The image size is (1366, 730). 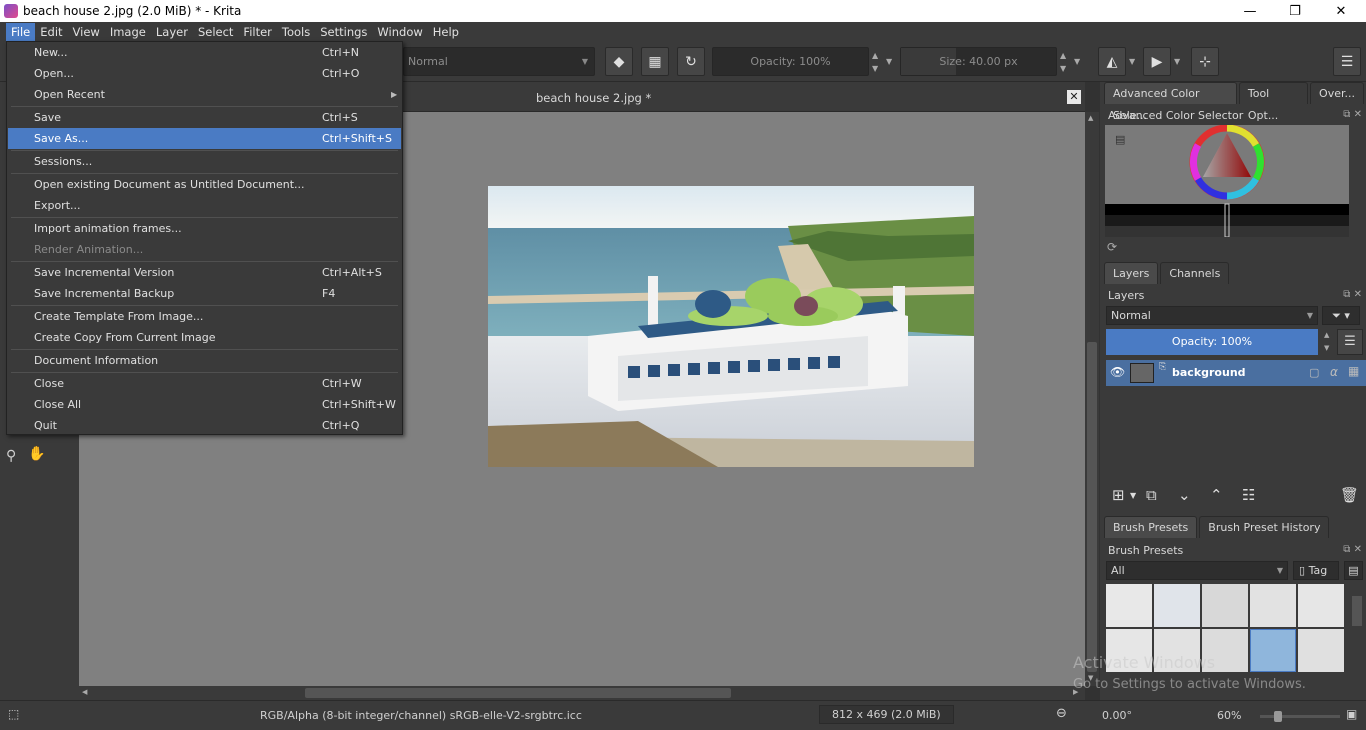 I want to click on brush-scroll-thumb, so click(x=1357, y=611).